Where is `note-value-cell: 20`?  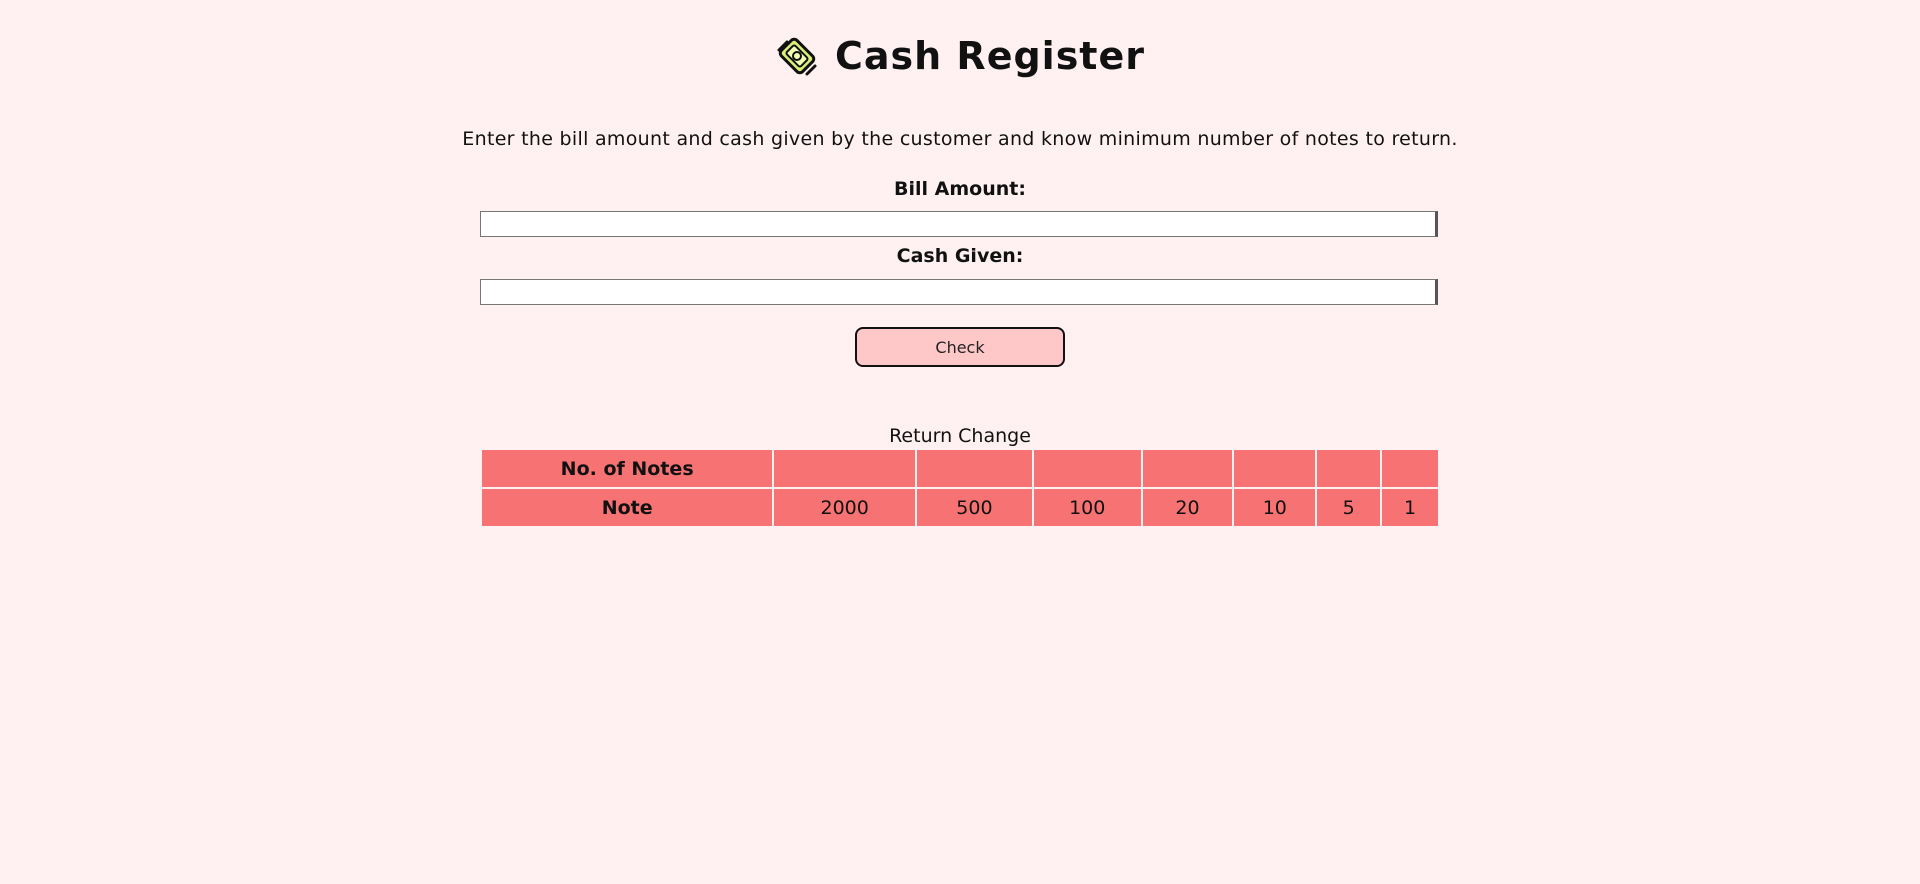 note-value-cell: 20 is located at coordinates (1187, 507).